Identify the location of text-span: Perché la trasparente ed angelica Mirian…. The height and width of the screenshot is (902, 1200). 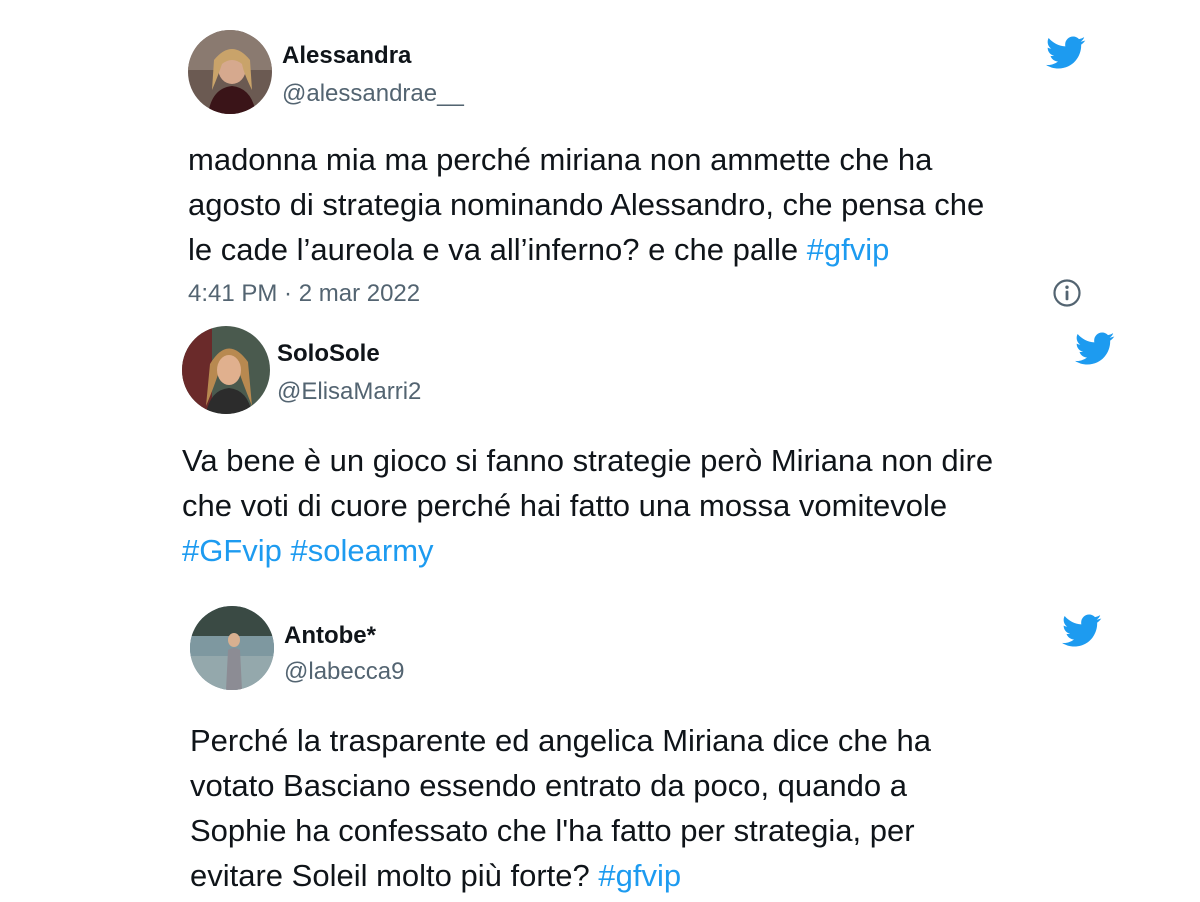
(561, 740).